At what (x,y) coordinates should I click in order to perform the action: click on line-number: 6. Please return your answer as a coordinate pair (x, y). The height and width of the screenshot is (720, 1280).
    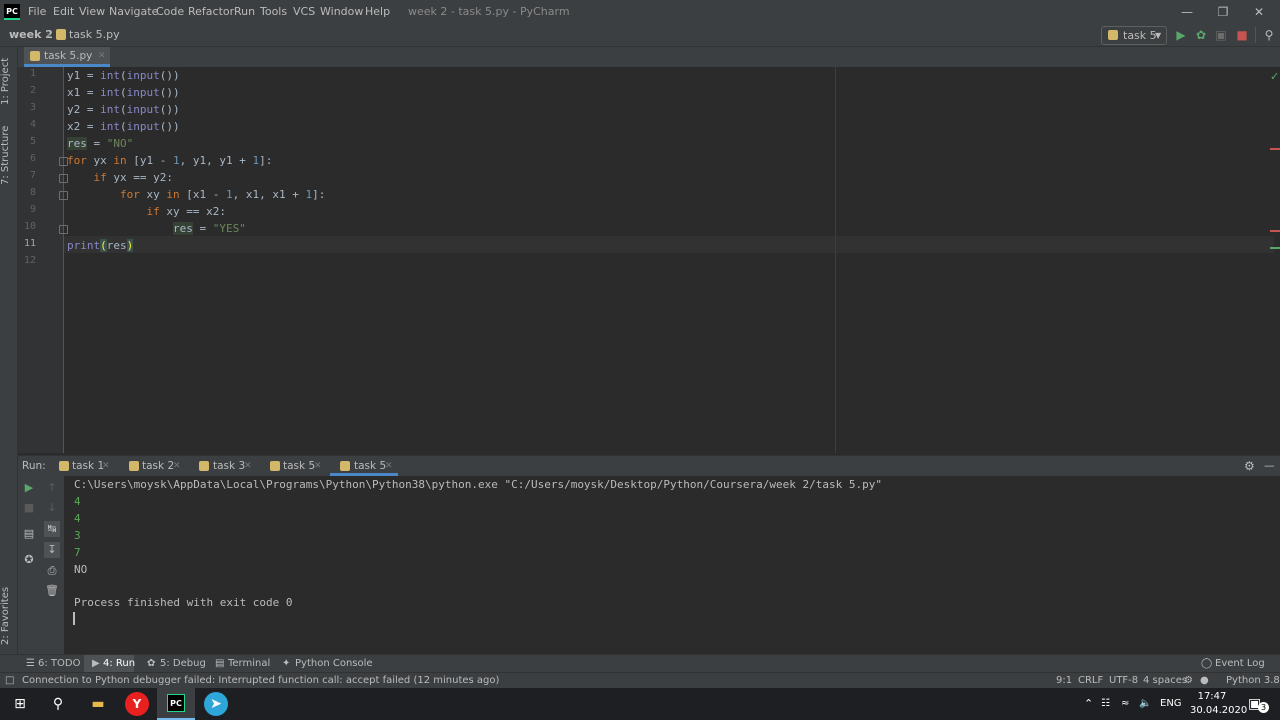
    Looking at the image, I should click on (32, 158).